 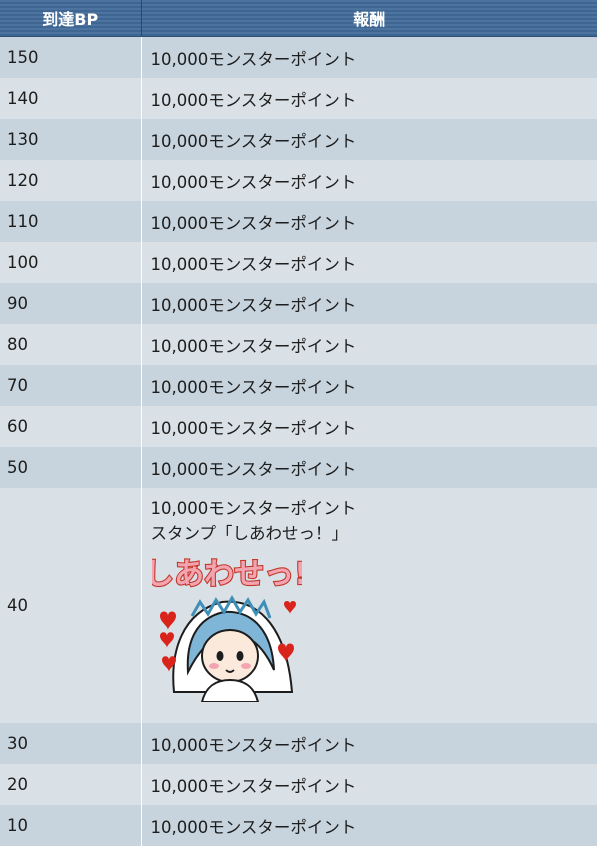 What do you see at coordinates (70, 385) in the screenshot?
I see `bp-cell: 70` at bounding box center [70, 385].